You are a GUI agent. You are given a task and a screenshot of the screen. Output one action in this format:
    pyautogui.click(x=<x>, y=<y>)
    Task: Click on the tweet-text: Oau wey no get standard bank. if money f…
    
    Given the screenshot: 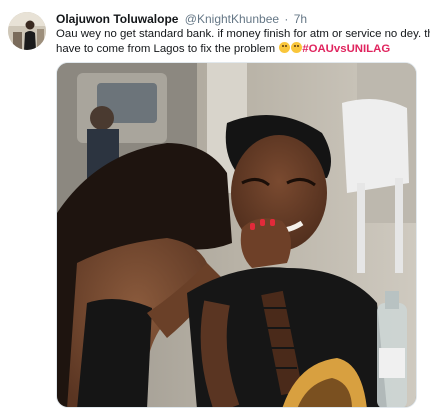 What is the action you would take?
    pyautogui.click(x=243, y=41)
    